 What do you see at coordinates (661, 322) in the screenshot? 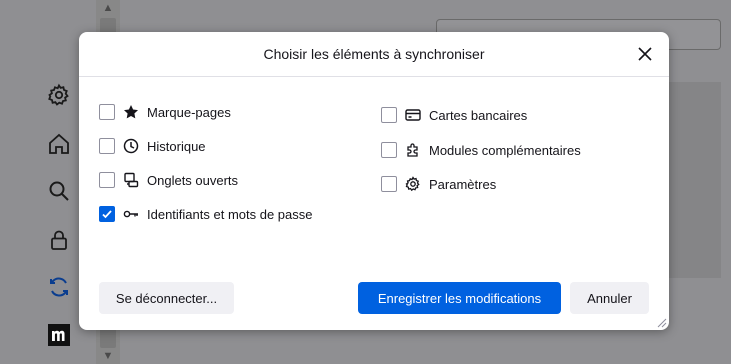
I see `resize-grip-icon` at bounding box center [661, 322].